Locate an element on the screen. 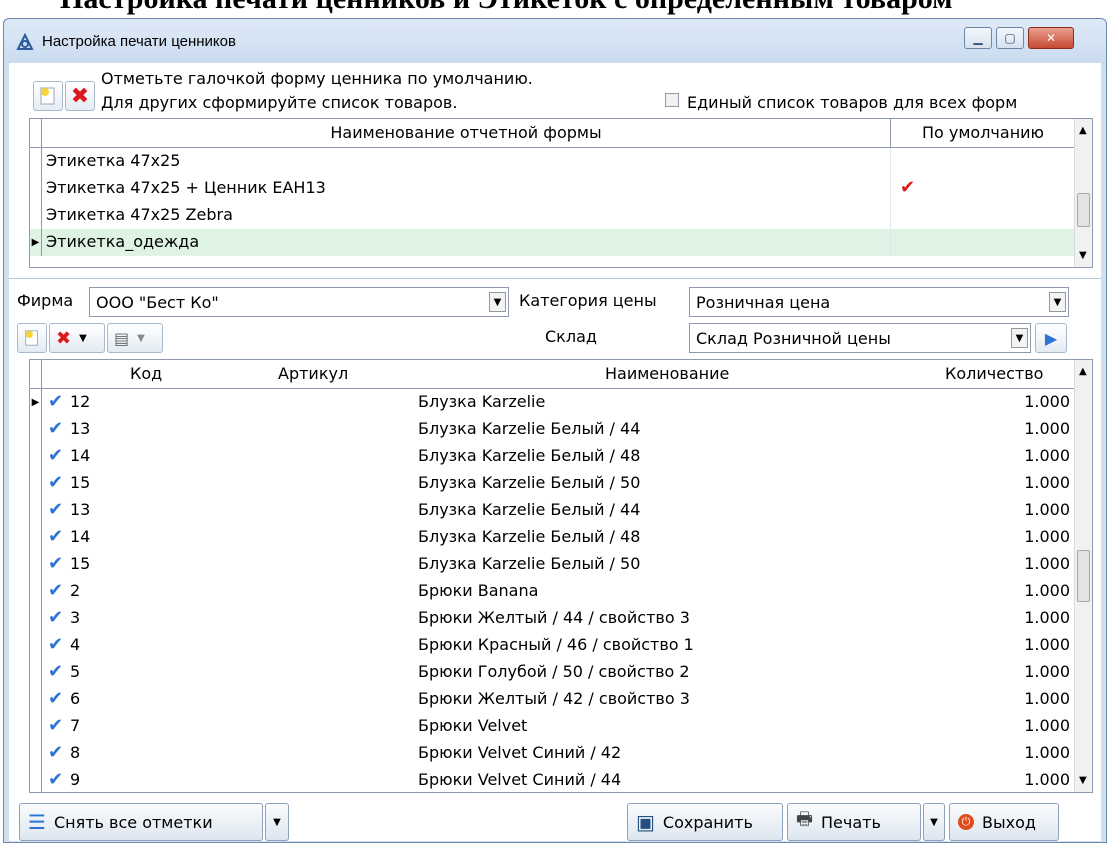 The width and height of the screenshot is (1107, 843). save-button: ▣ Сохранить is located at coordinates (705, 822).